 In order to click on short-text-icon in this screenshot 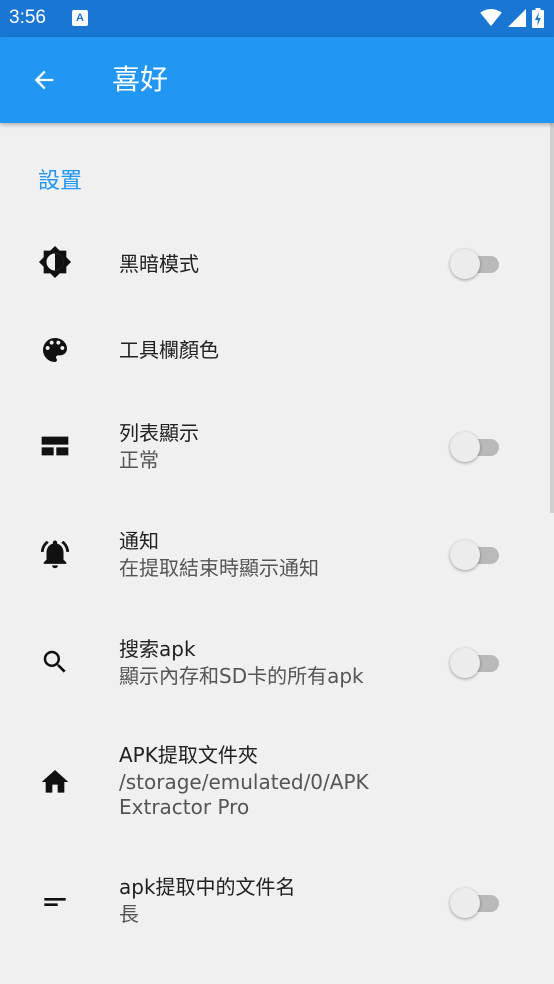, I will do `click(55, 902)`.